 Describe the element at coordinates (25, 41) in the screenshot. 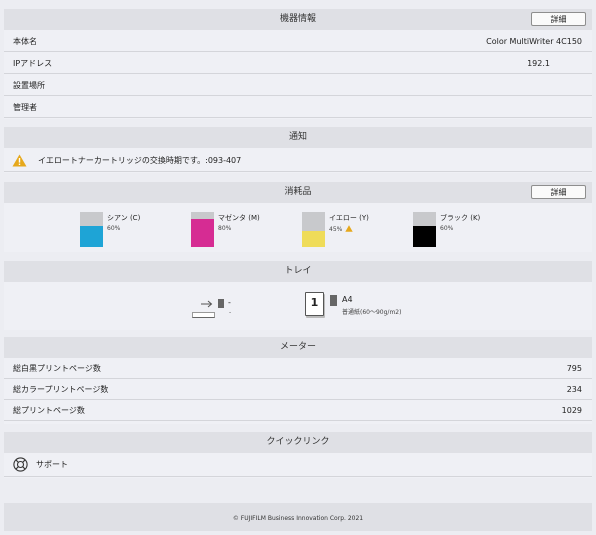

I see `device-row-label: 本体名` at that location.